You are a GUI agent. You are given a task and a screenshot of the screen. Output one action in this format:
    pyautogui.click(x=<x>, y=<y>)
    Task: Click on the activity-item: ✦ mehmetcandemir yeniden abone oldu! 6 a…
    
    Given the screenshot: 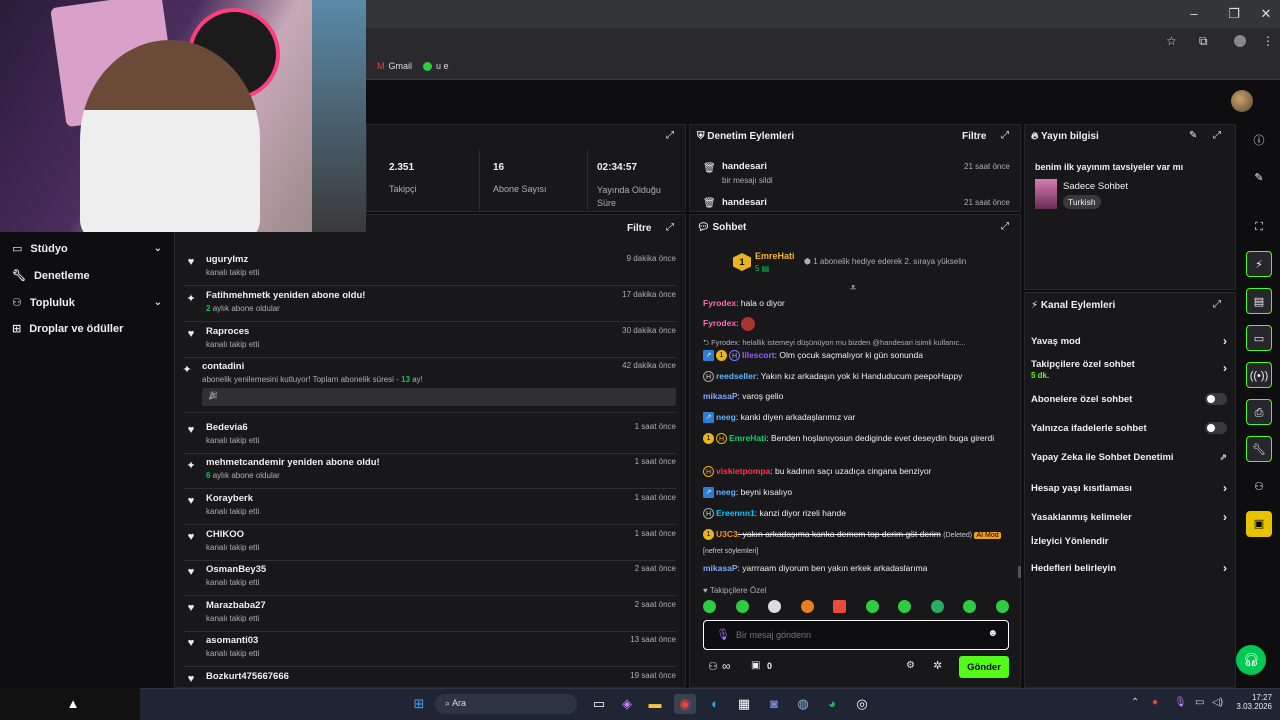 What is the action you would take?
    pyautogui.click(x=430, y=471)
    